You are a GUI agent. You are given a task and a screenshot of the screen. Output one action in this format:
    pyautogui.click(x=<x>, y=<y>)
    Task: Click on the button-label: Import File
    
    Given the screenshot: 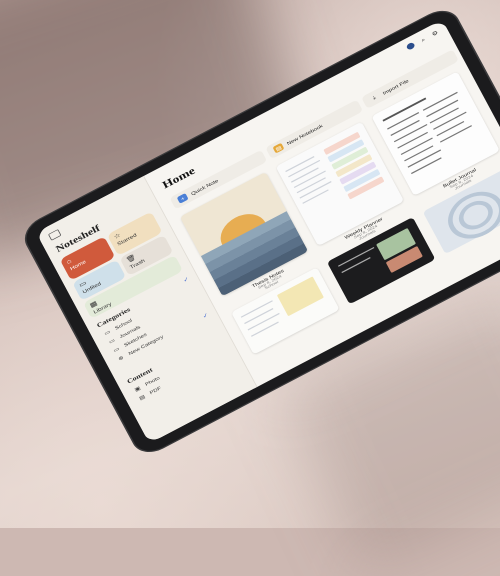 What is the action you would take?
    pyautogui.click(x=395, y=86)
    